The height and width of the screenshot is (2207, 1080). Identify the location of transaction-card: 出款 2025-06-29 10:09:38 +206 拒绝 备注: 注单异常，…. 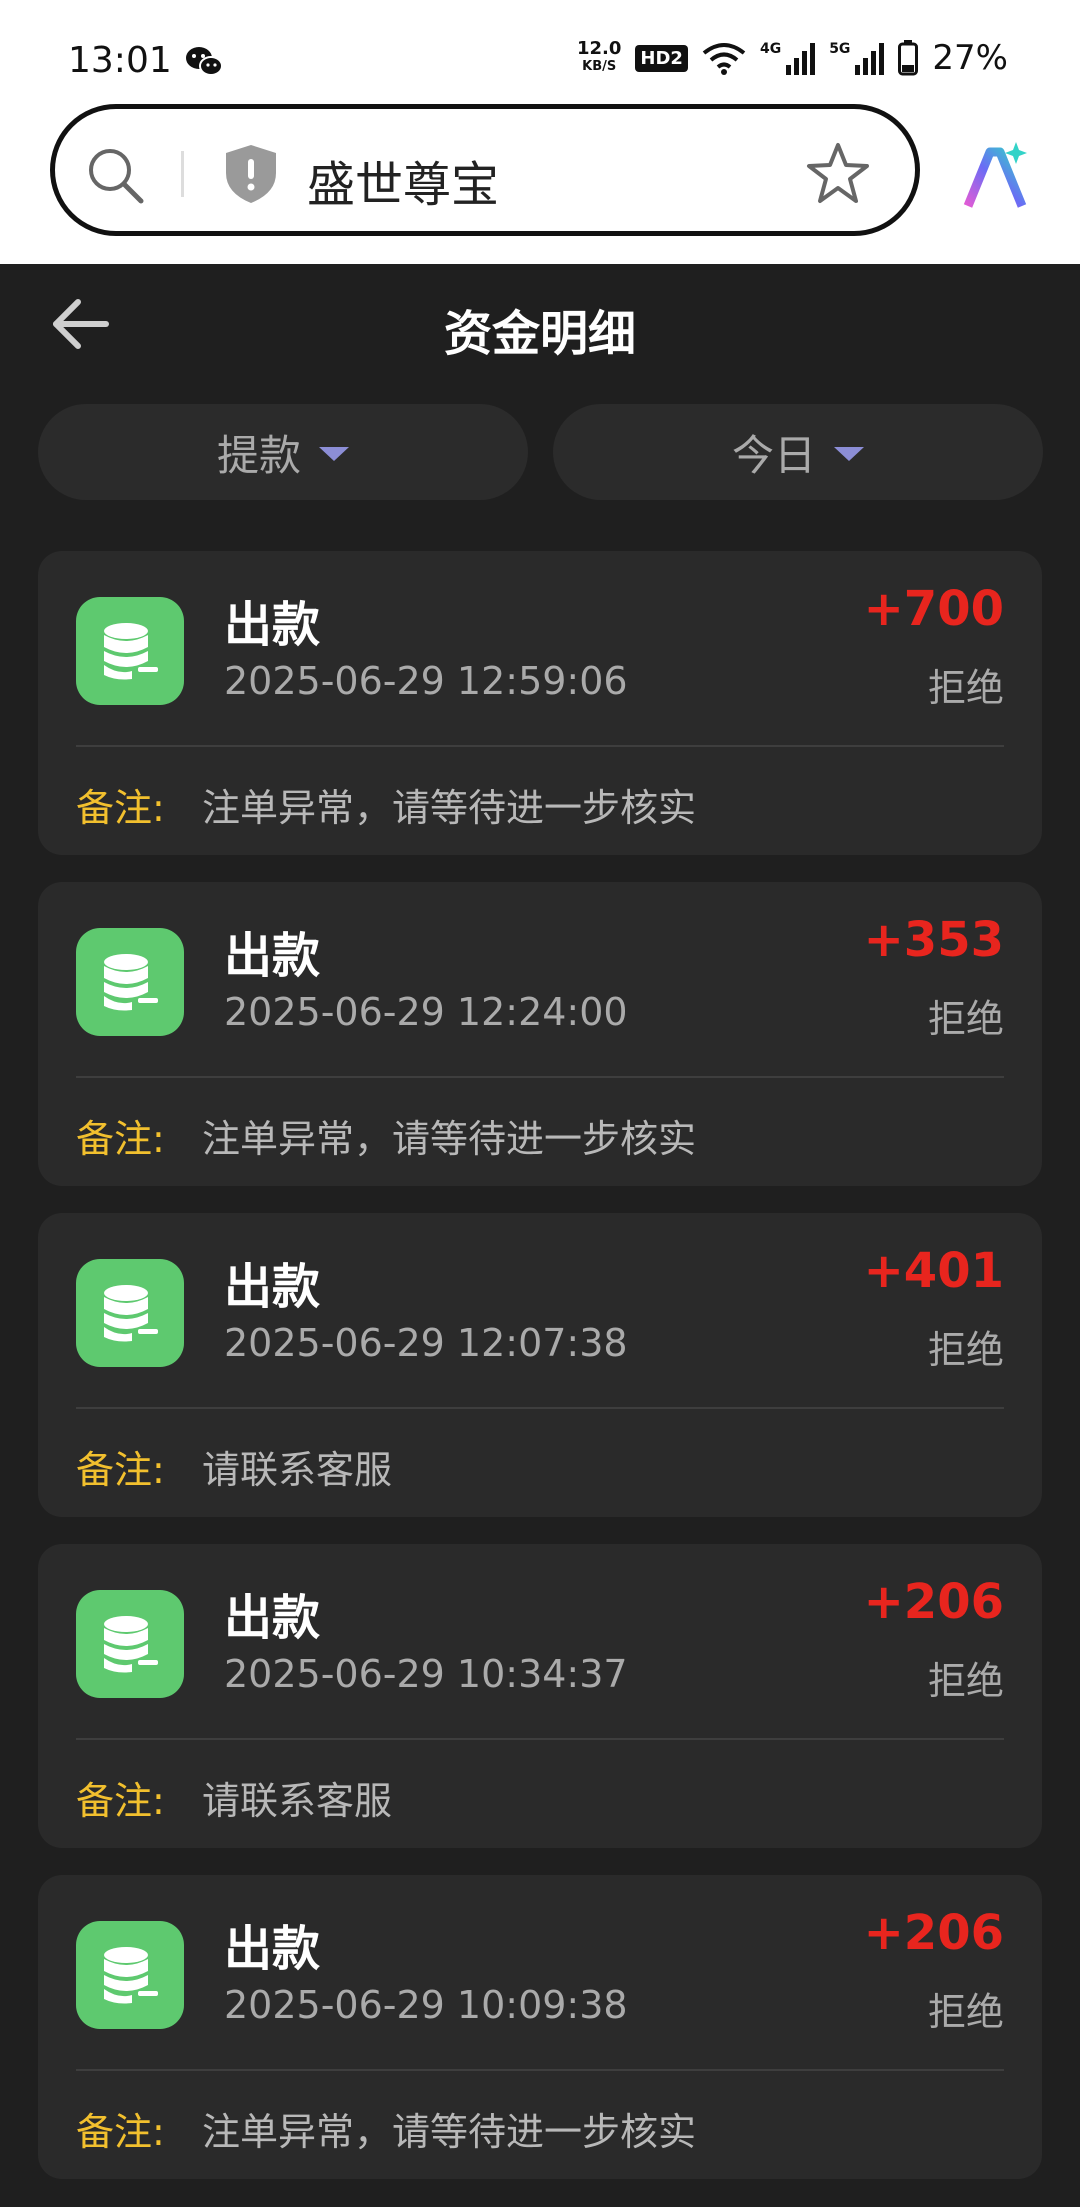
(540, 2027).